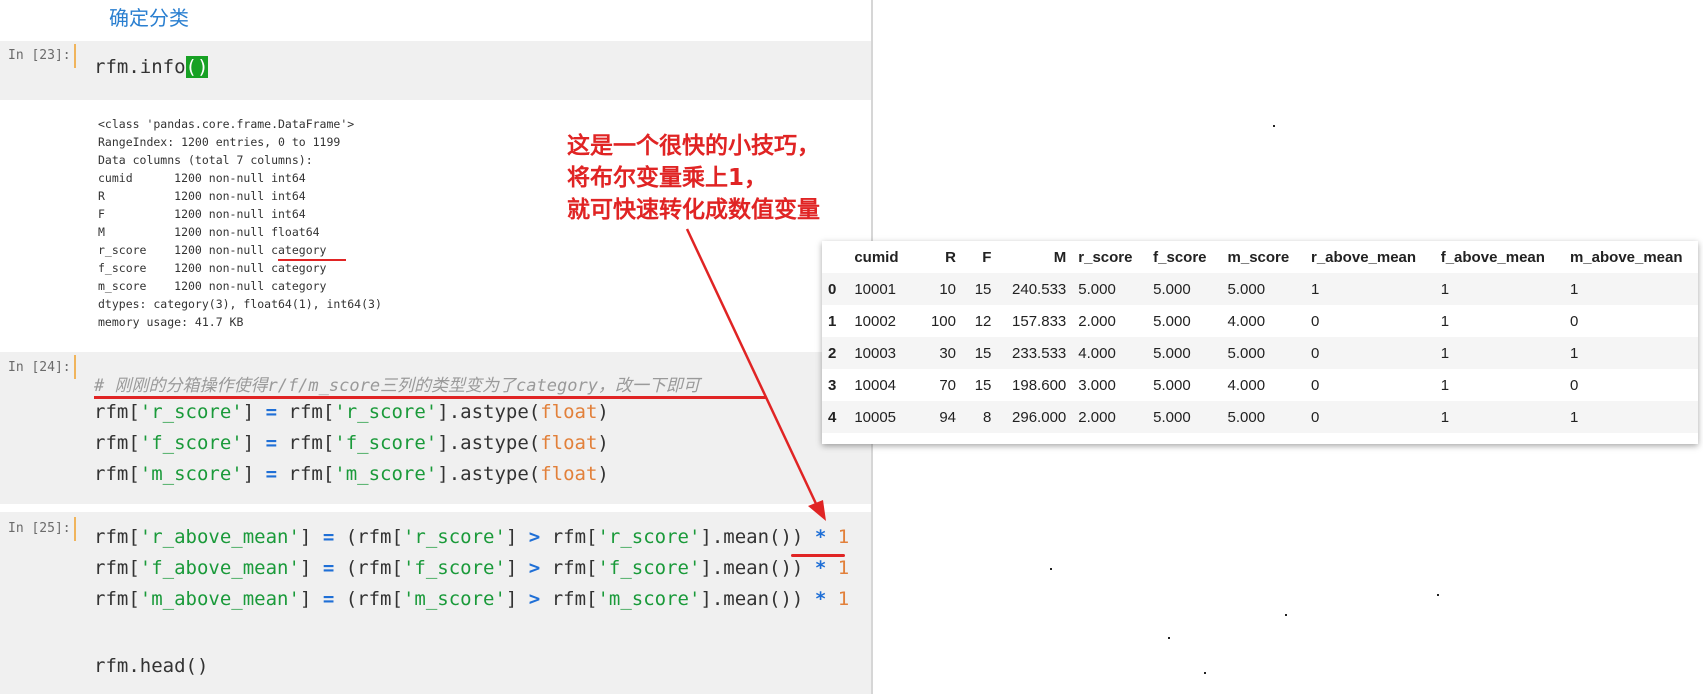 This screenshot has width=1703, height=694. What do you see at coordinates (983, 321) in the screenshot?
I see `table-cell: 12` at bounding box center [983, 321].